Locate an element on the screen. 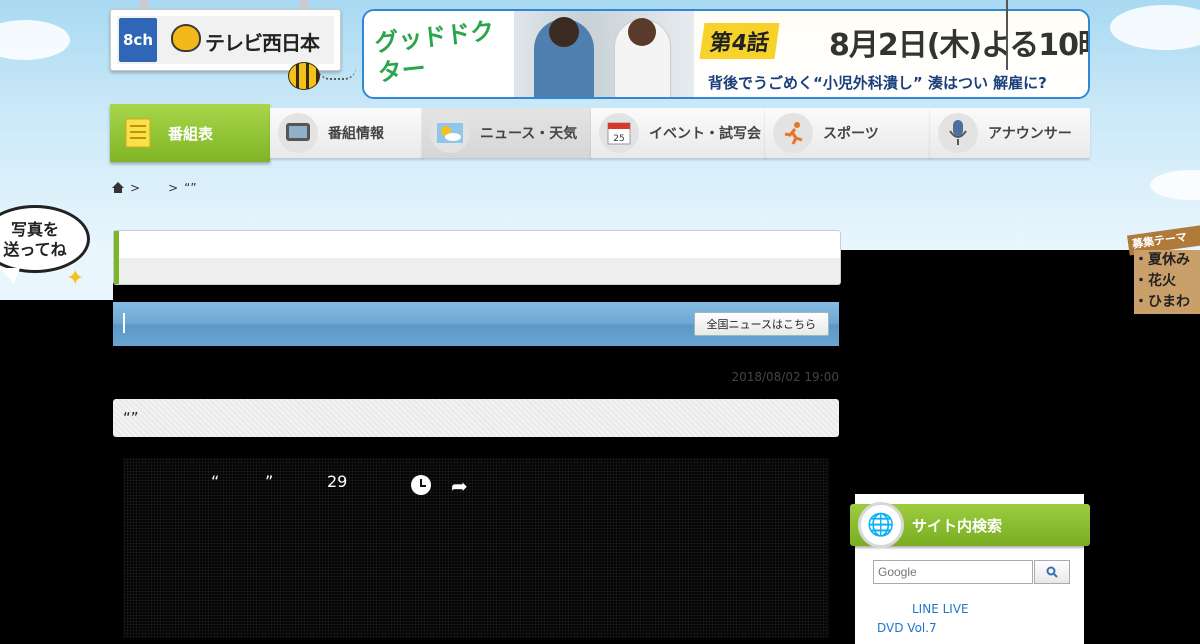 Image resolution: width=1200 pixels, height=644 pixels. news-header-bar: 全国ニュースはこちら is located at coordinates (476, 324).